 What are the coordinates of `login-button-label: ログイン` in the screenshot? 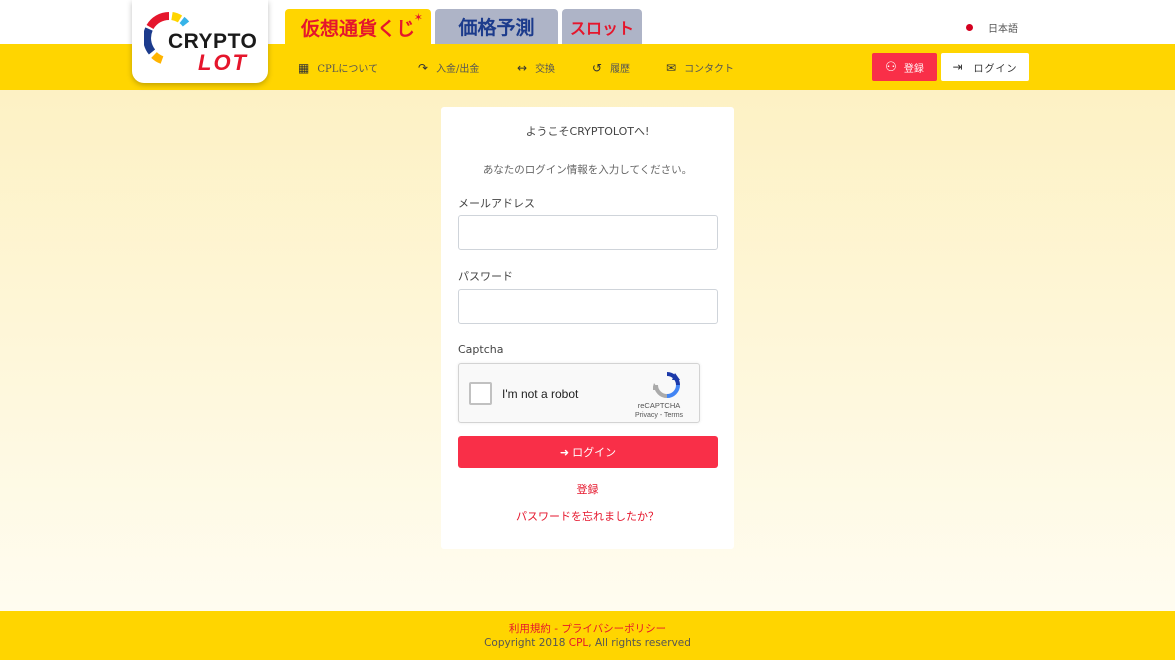 It's located at (995, 69).